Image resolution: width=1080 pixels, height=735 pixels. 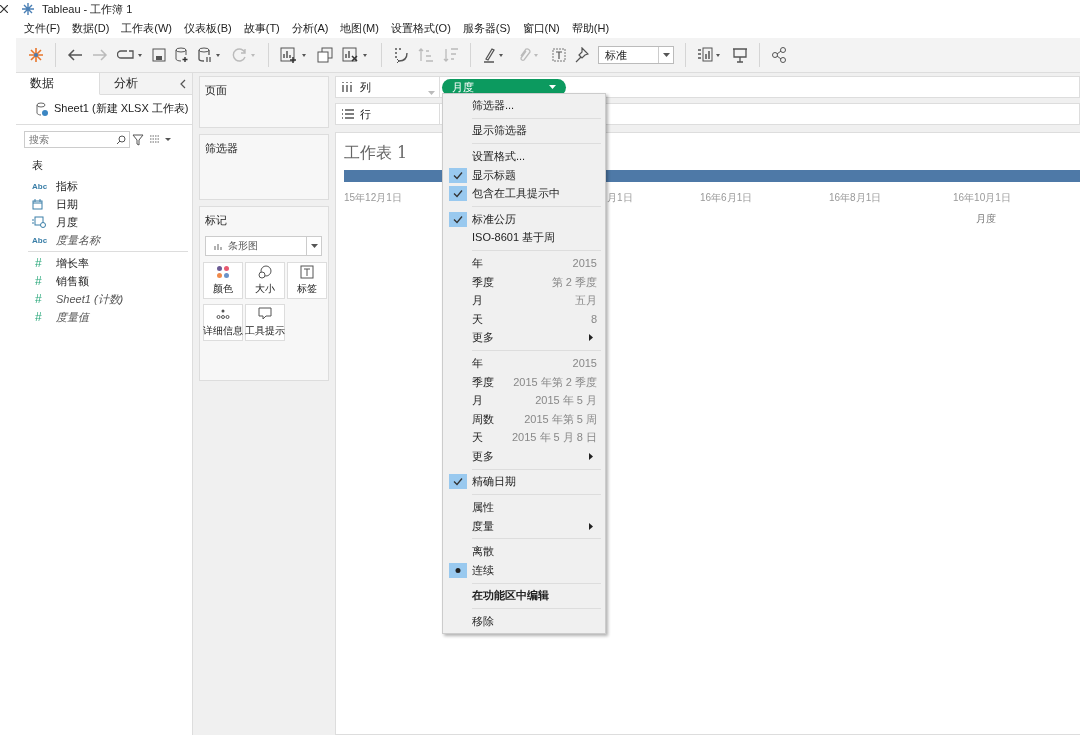 I want to click on field-item: 月度, so click(x=67, y=222).